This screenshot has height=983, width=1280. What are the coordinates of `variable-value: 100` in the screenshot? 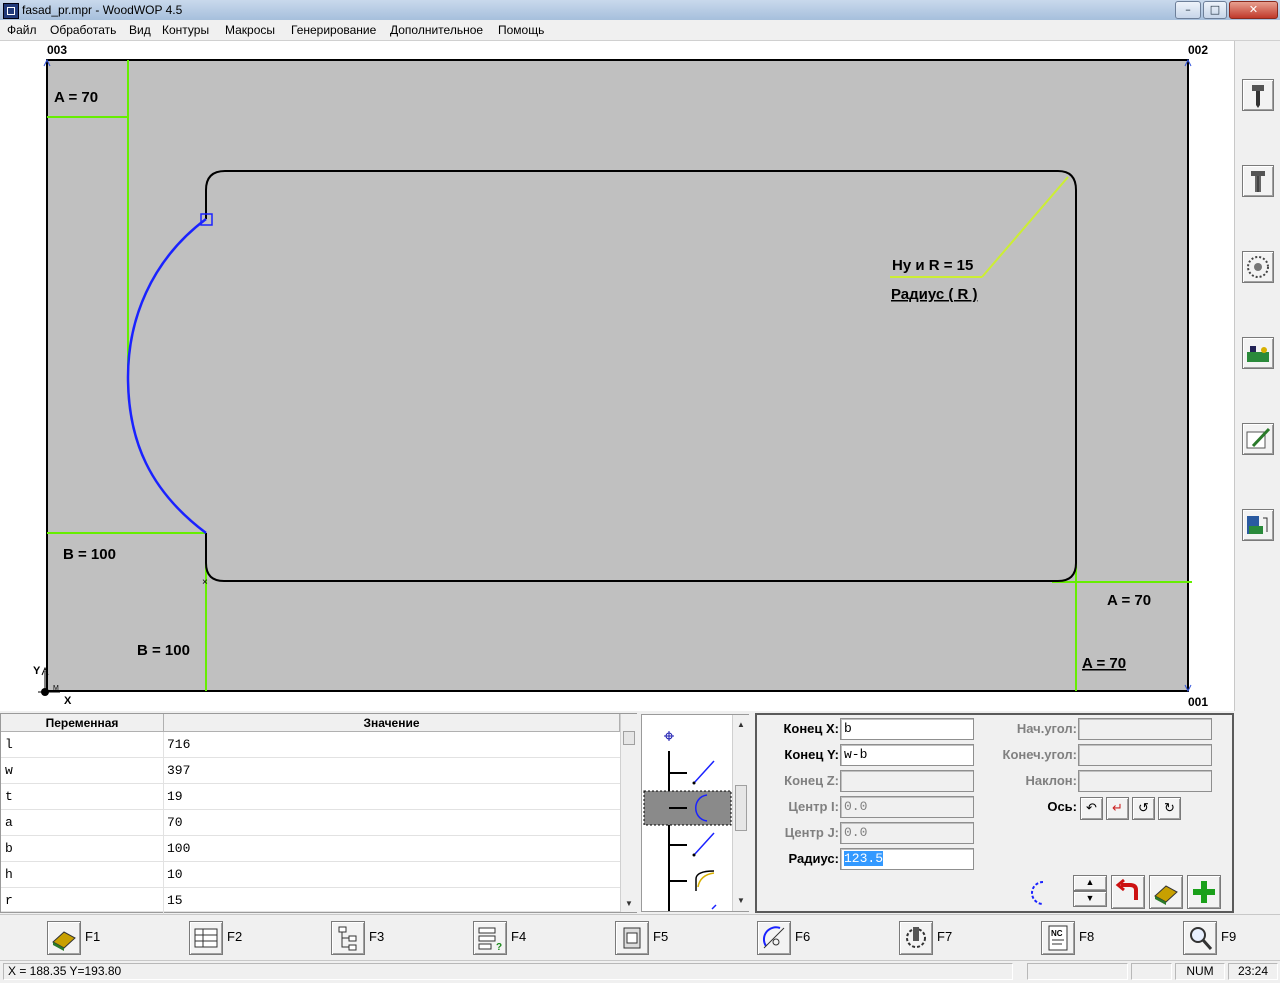 It's located at (178, 848).